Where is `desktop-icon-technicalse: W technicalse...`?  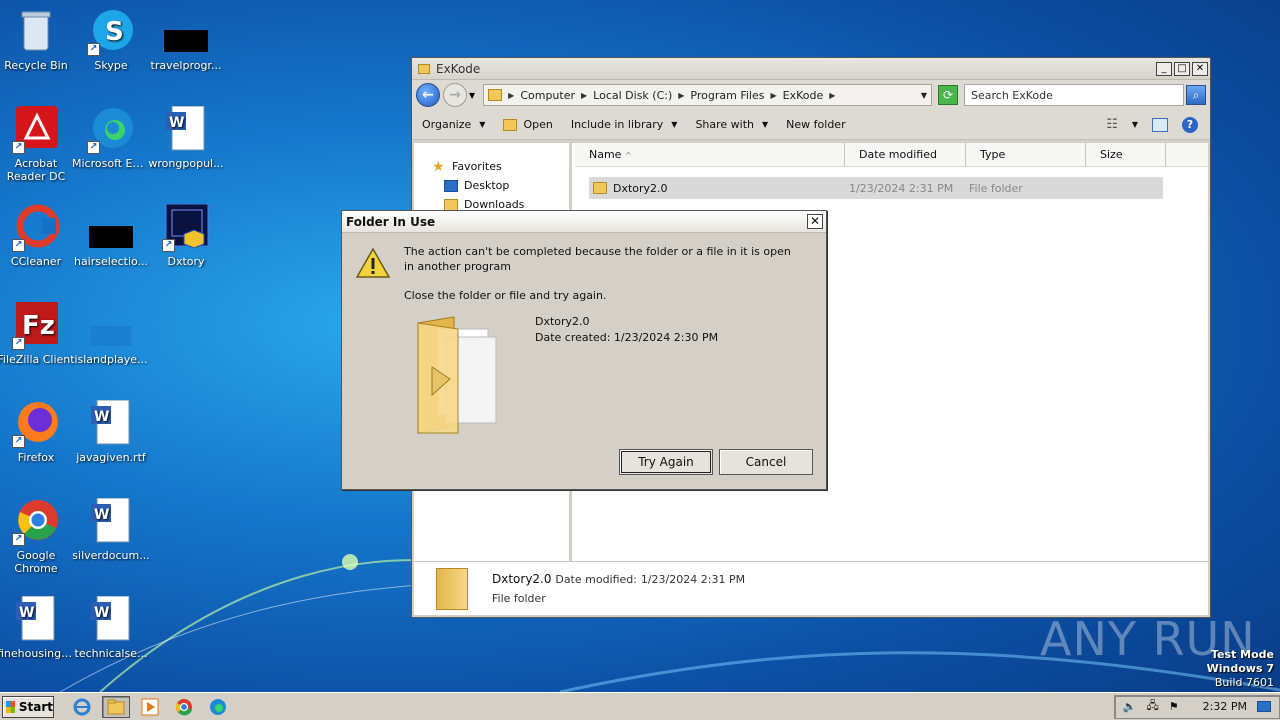 desktop-icon-technicalse: W technicalse... is located at coordinates (111, 627).